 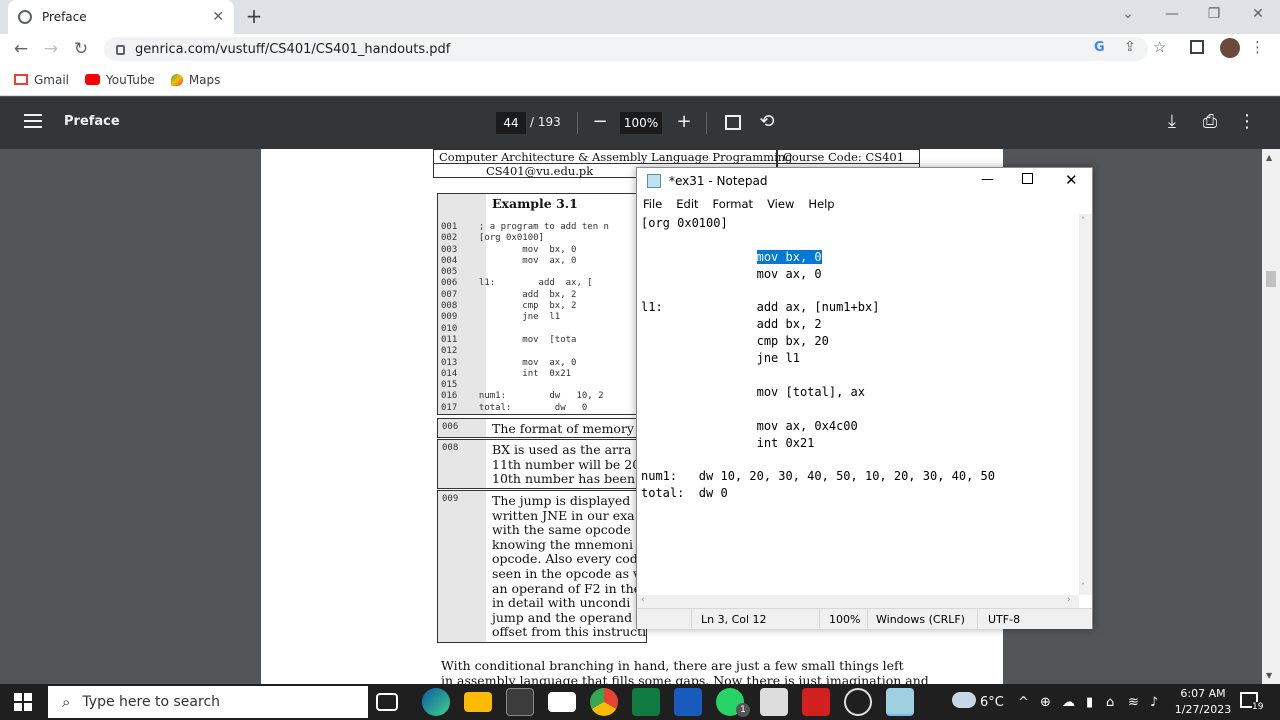 I want to click on scroll-up-icon: ▲, so click(x=1269, y=157).